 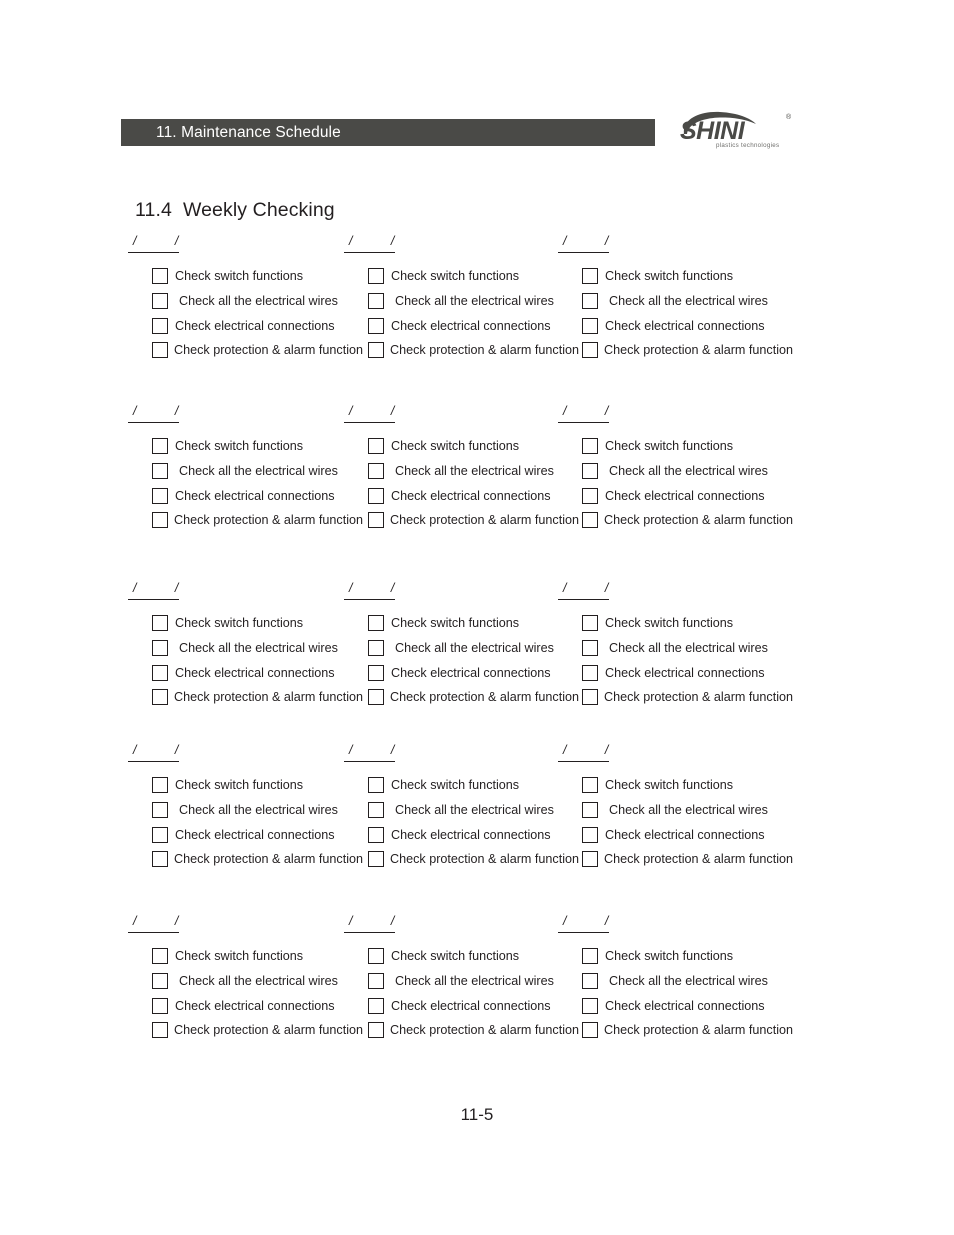 What do you see at coordinates (697, 279) in the screenshot?
I see `checklist-item: Check switch functions` at bounding box center [697, 279].